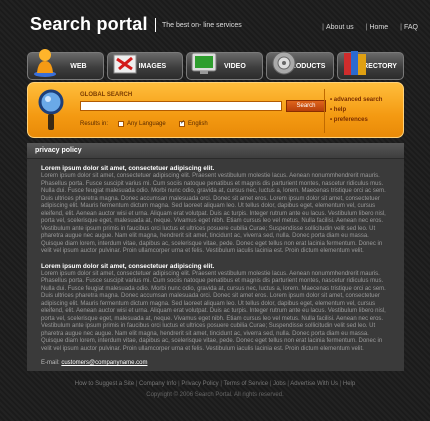 The height and width of the screenshot is (421, 430). What do you see at coordinates (51, 109) in the screenshot?
I see `magnifier-icon` at bounding box center [51, 109].